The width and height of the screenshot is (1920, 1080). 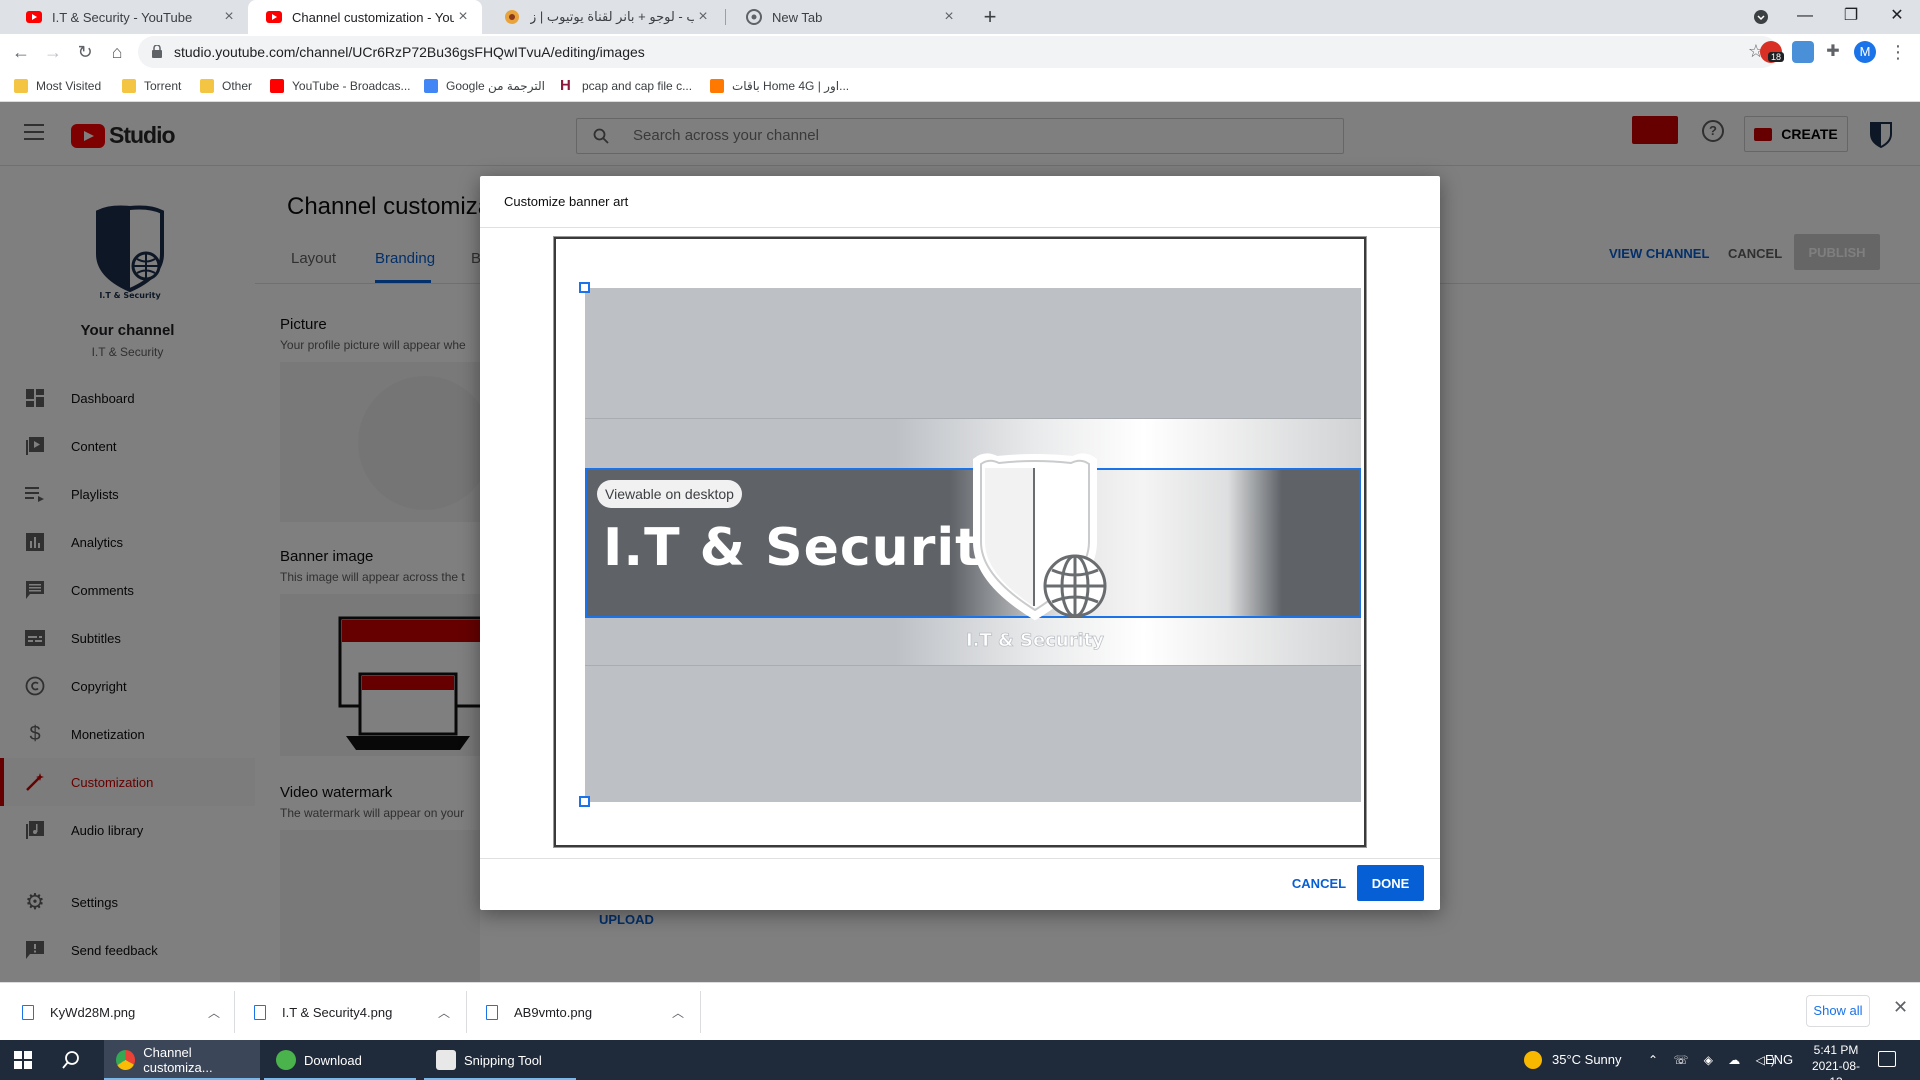 I want to click on puzzle-extensions-icon: ✚, so click(x=1833, y=52).